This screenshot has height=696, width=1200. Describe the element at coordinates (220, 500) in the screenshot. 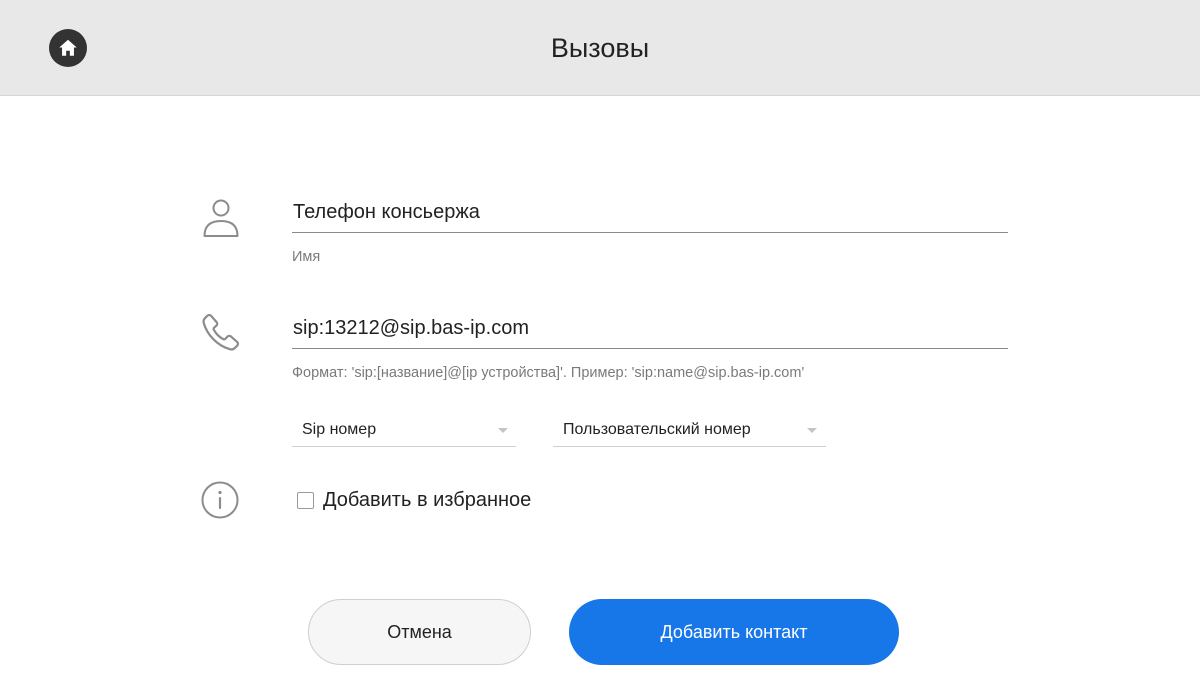

I see `info-icon` at that location.